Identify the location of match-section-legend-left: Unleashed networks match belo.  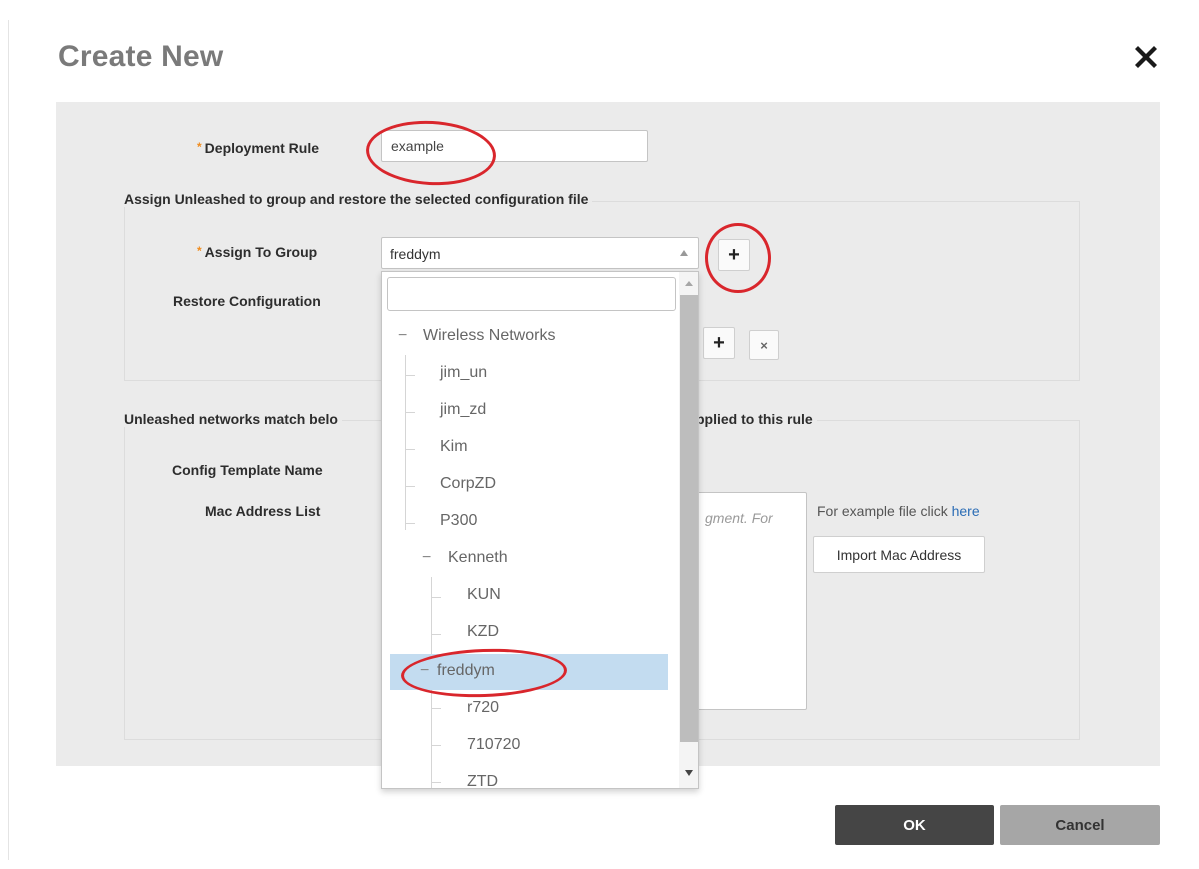
(233, 419).